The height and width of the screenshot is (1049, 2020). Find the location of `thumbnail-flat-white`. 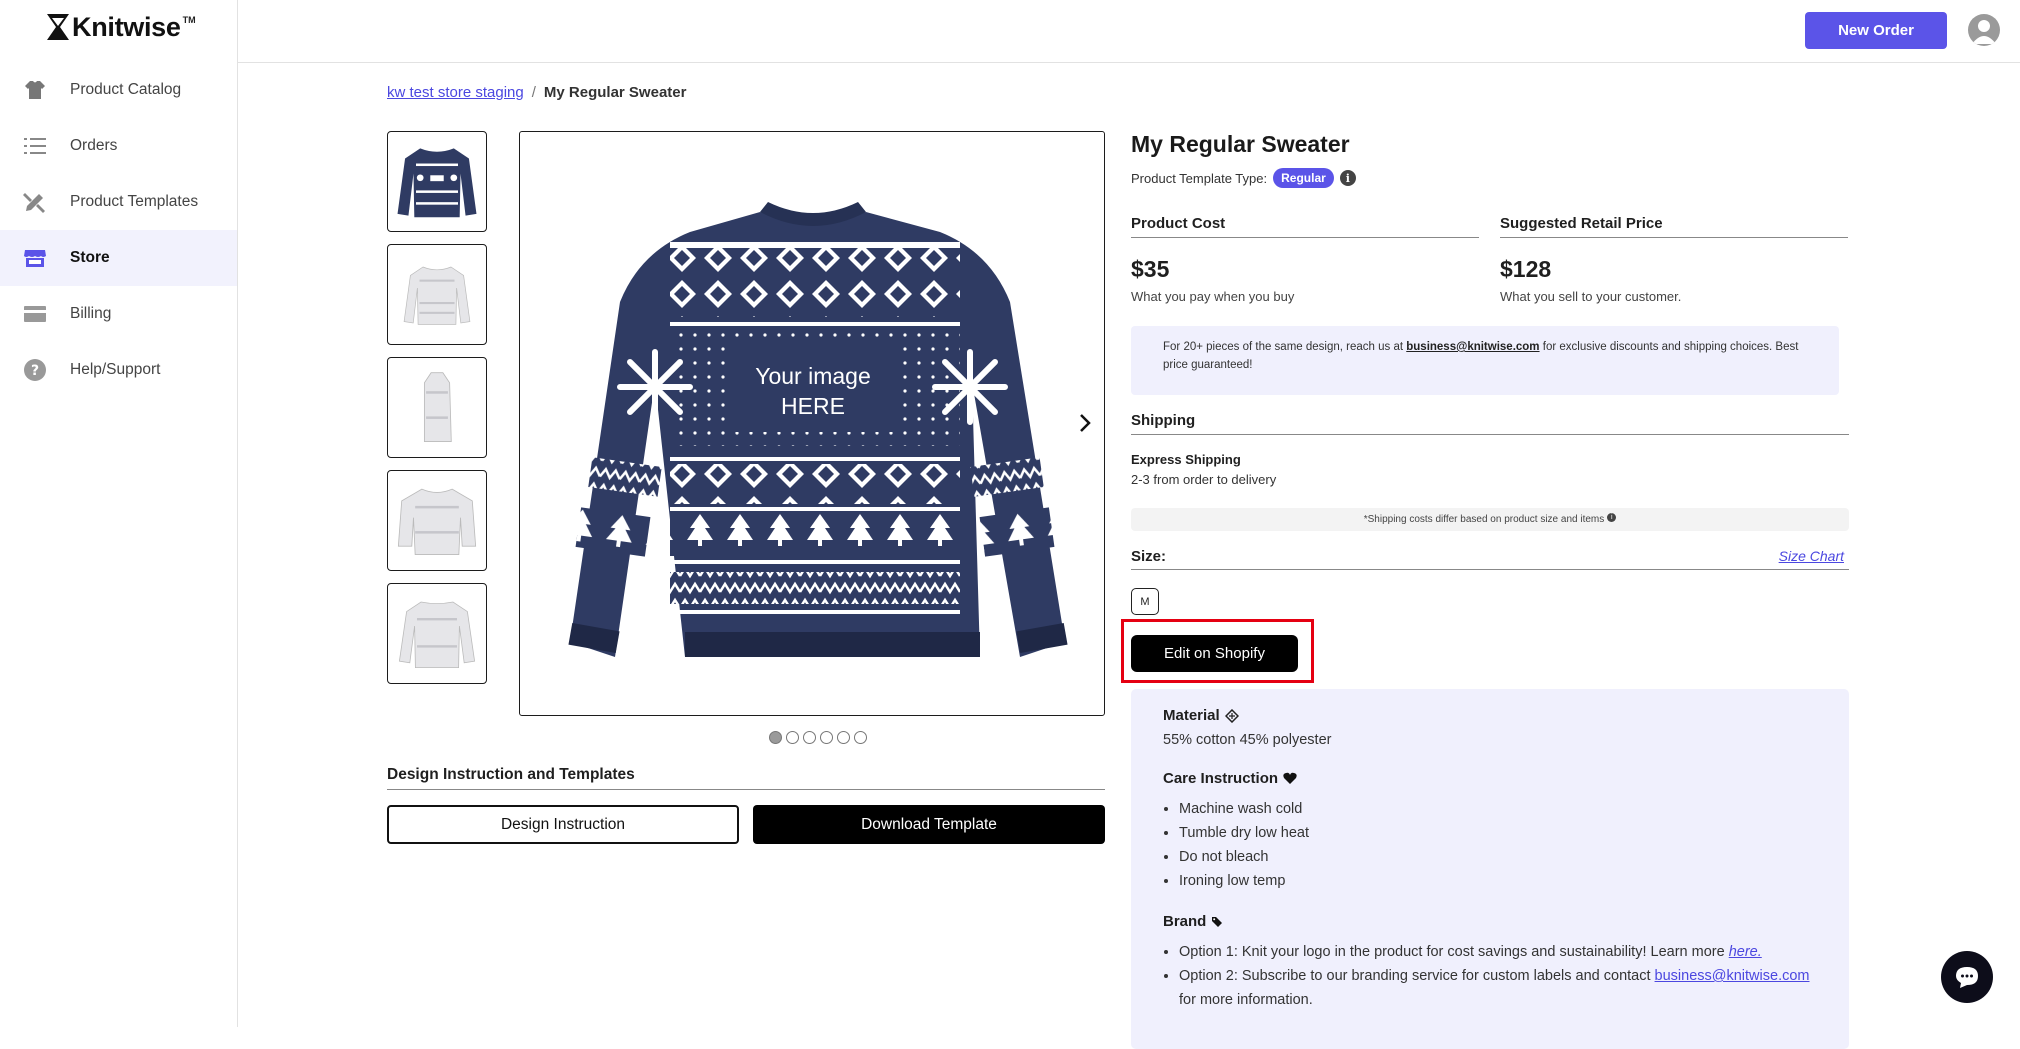

thumbnail-flat-white is located at coordinates (437, 520).